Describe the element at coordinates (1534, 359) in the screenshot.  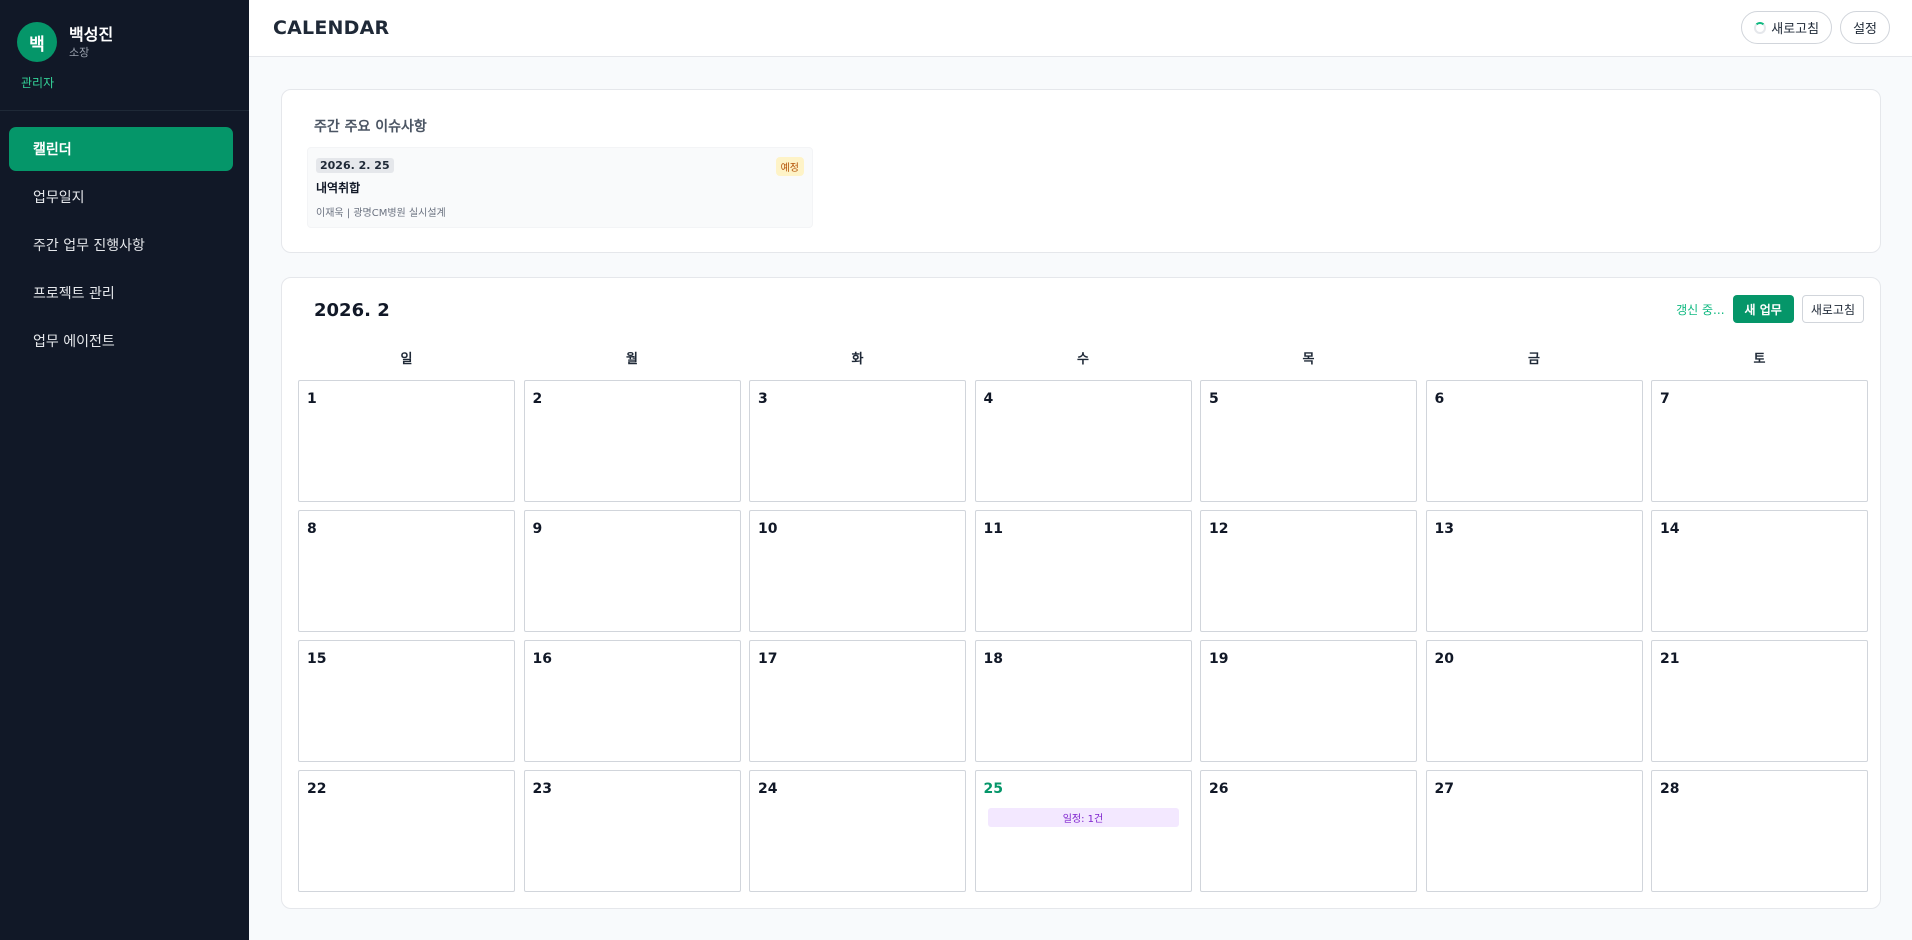
I see `weekday-label: 금` at that location.